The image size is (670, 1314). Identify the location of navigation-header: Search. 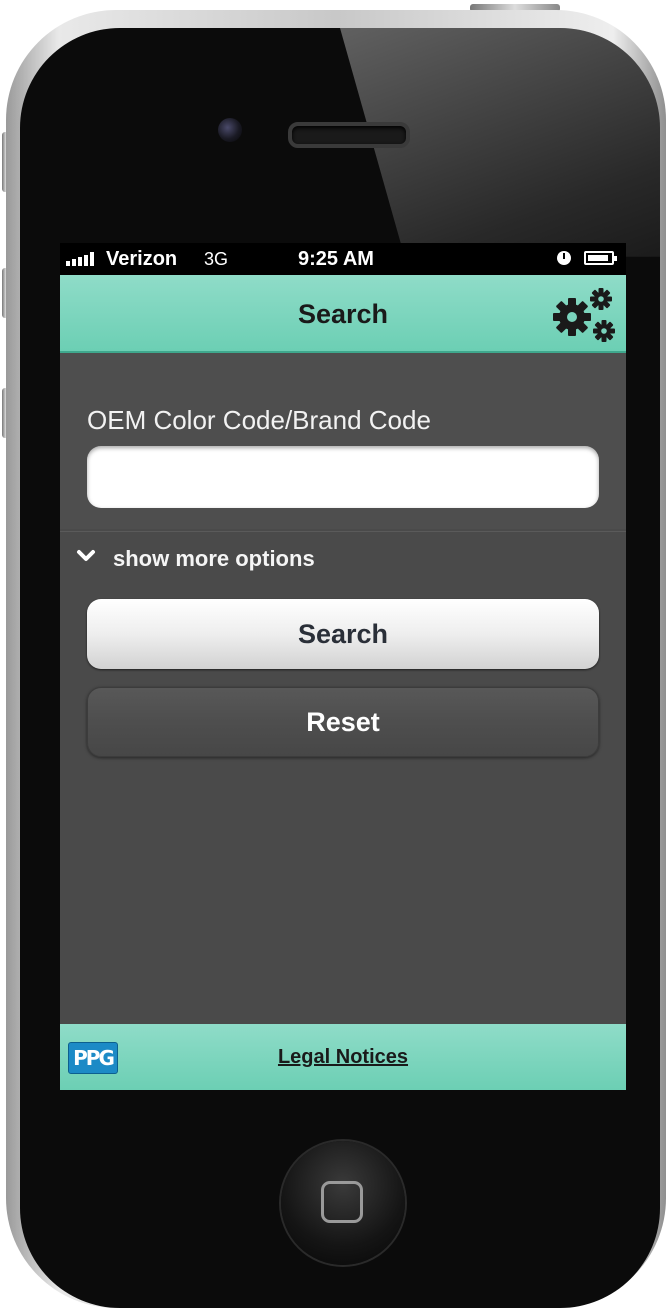
(343, 314).